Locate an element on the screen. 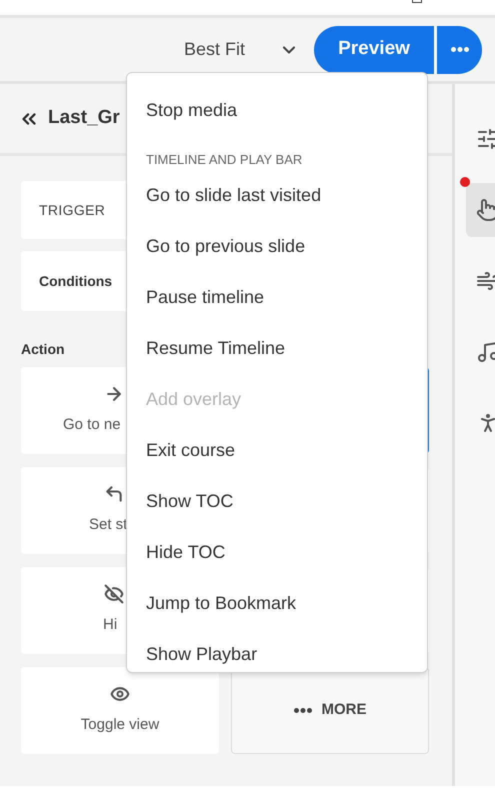 Image resolution: width=495 pixels, height=789 pixels. menu-section-header: TIMELINE AND PLAY BAR is located at coordinates (225, 160).